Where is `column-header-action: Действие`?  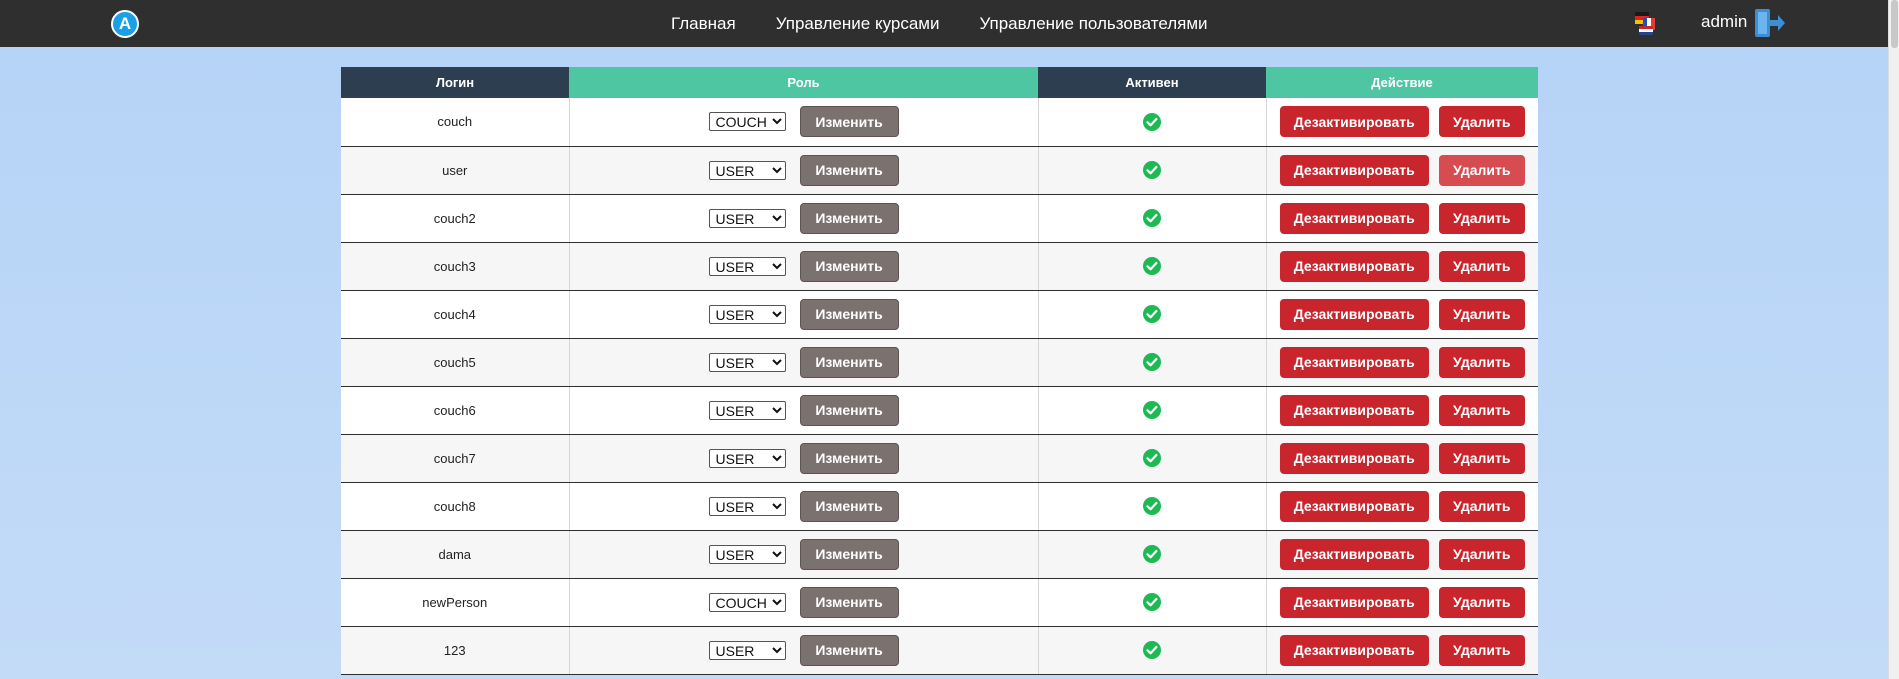
column-header-action: Действие is located at coordinates (1402, 82).